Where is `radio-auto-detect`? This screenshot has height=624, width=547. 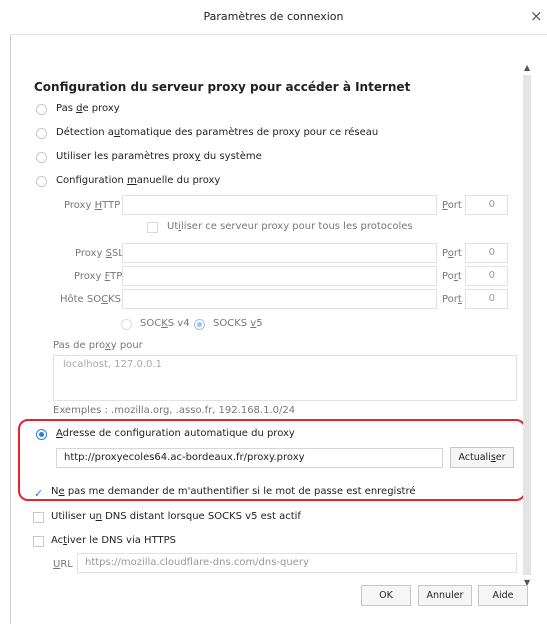
radio-auto-detect is located at coordinates (41, 133).